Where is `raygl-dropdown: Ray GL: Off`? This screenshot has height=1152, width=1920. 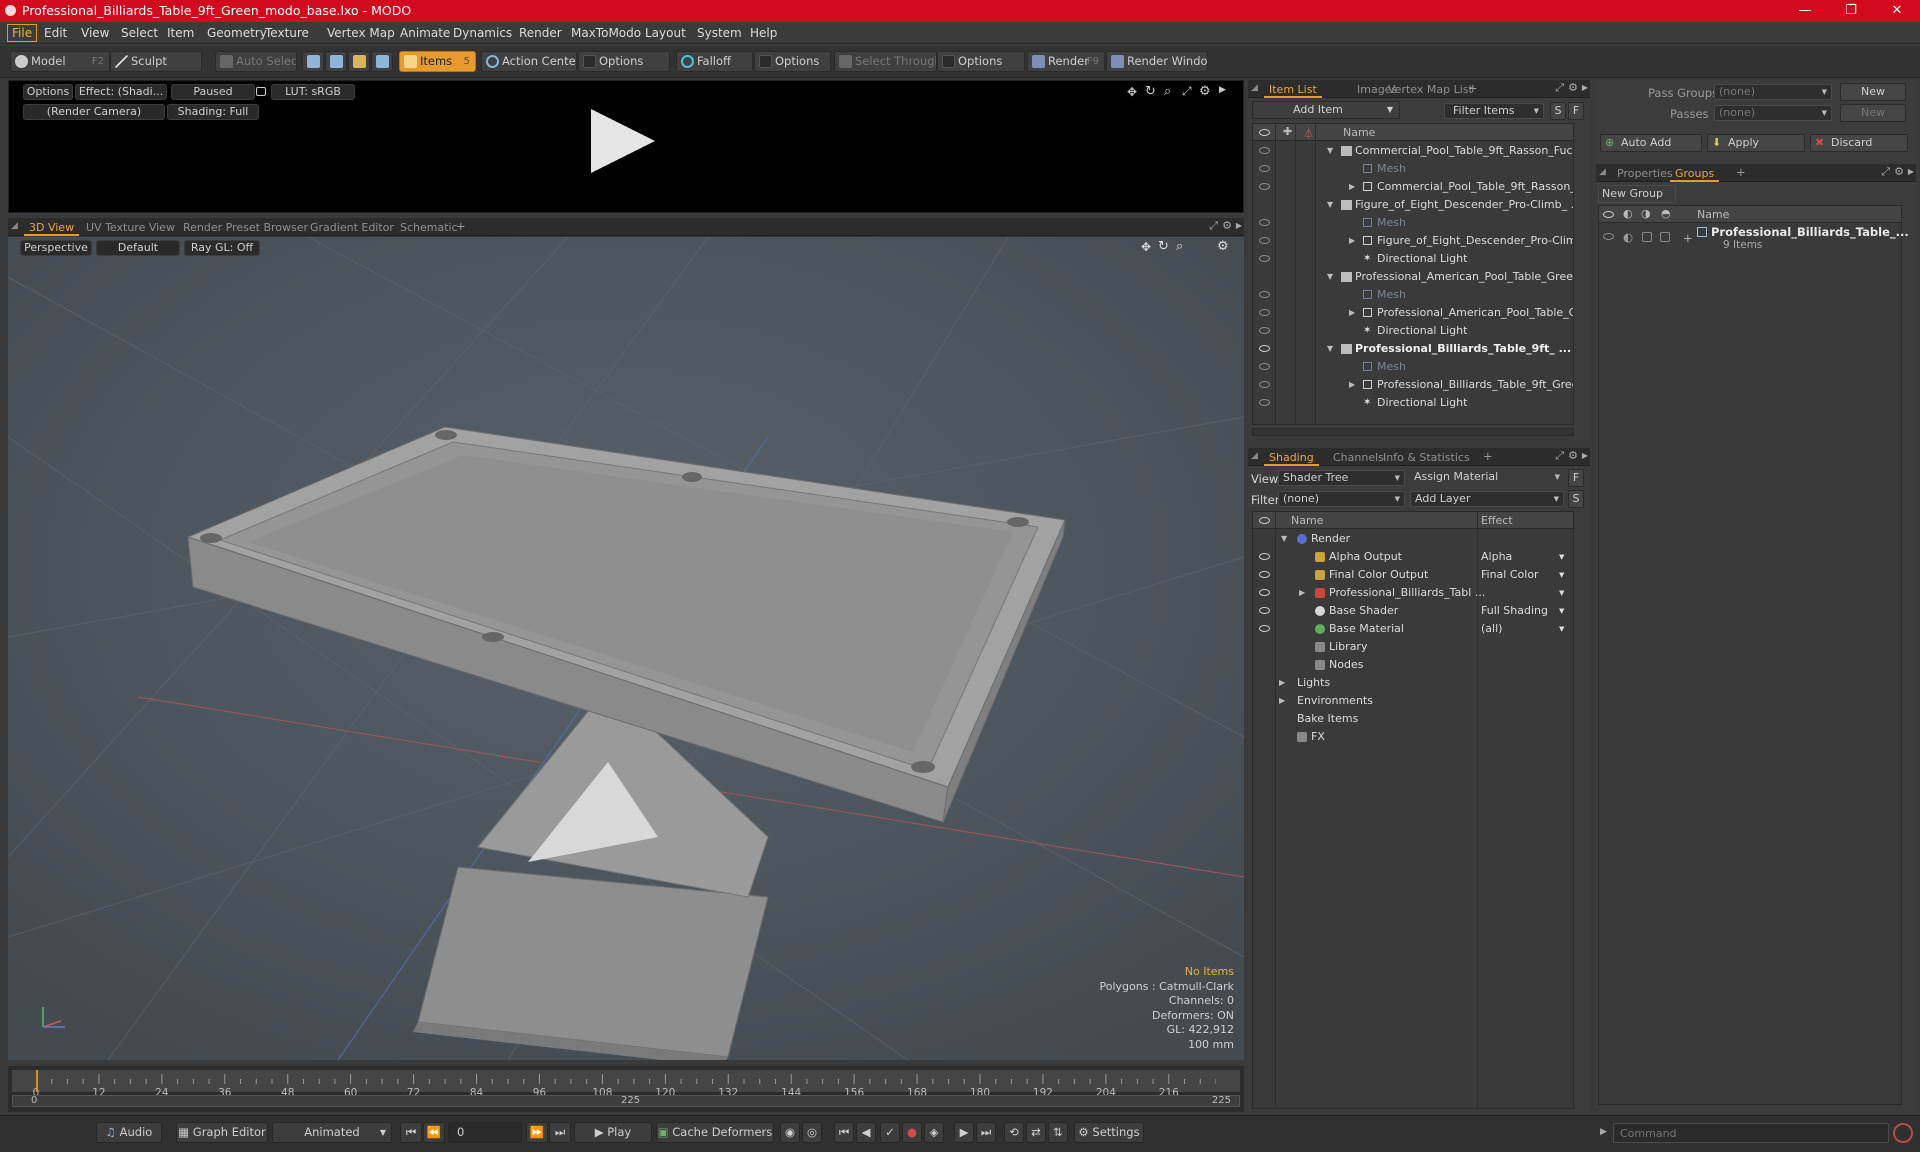
raygl-dropdown: Ray GL: Off is located at coordinates (222, 248).